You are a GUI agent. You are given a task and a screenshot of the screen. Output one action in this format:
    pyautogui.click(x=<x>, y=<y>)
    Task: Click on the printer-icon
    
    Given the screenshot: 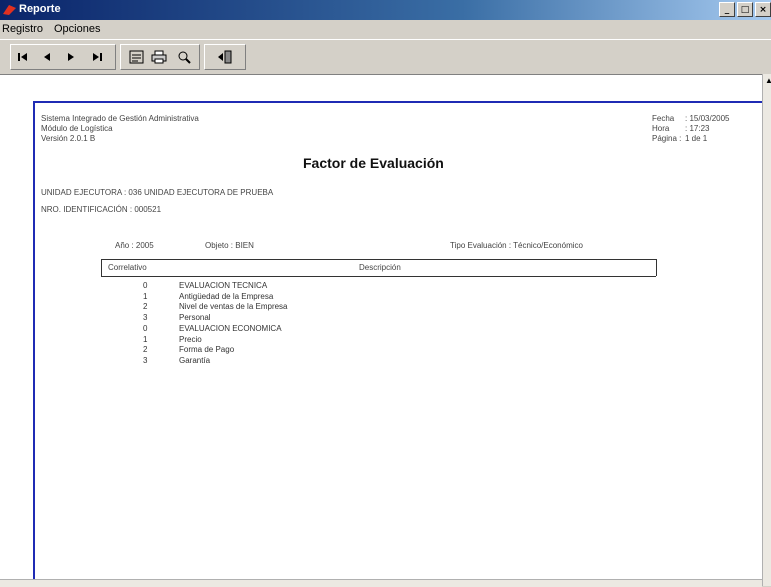 What is the action you would take?
    pyautogui.click(x=159, y=57)
    